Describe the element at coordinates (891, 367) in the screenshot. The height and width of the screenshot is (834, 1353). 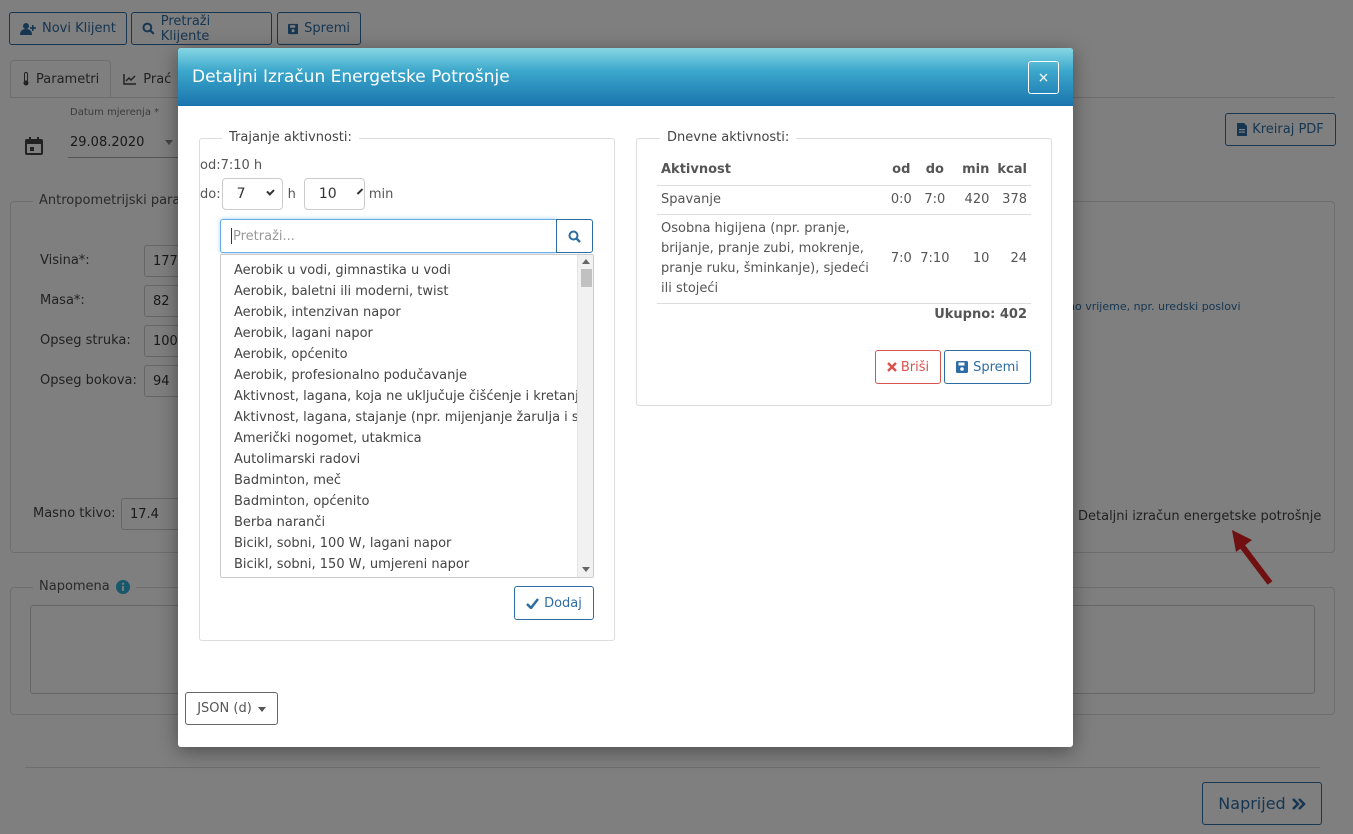
I see `close-icon` at that location.